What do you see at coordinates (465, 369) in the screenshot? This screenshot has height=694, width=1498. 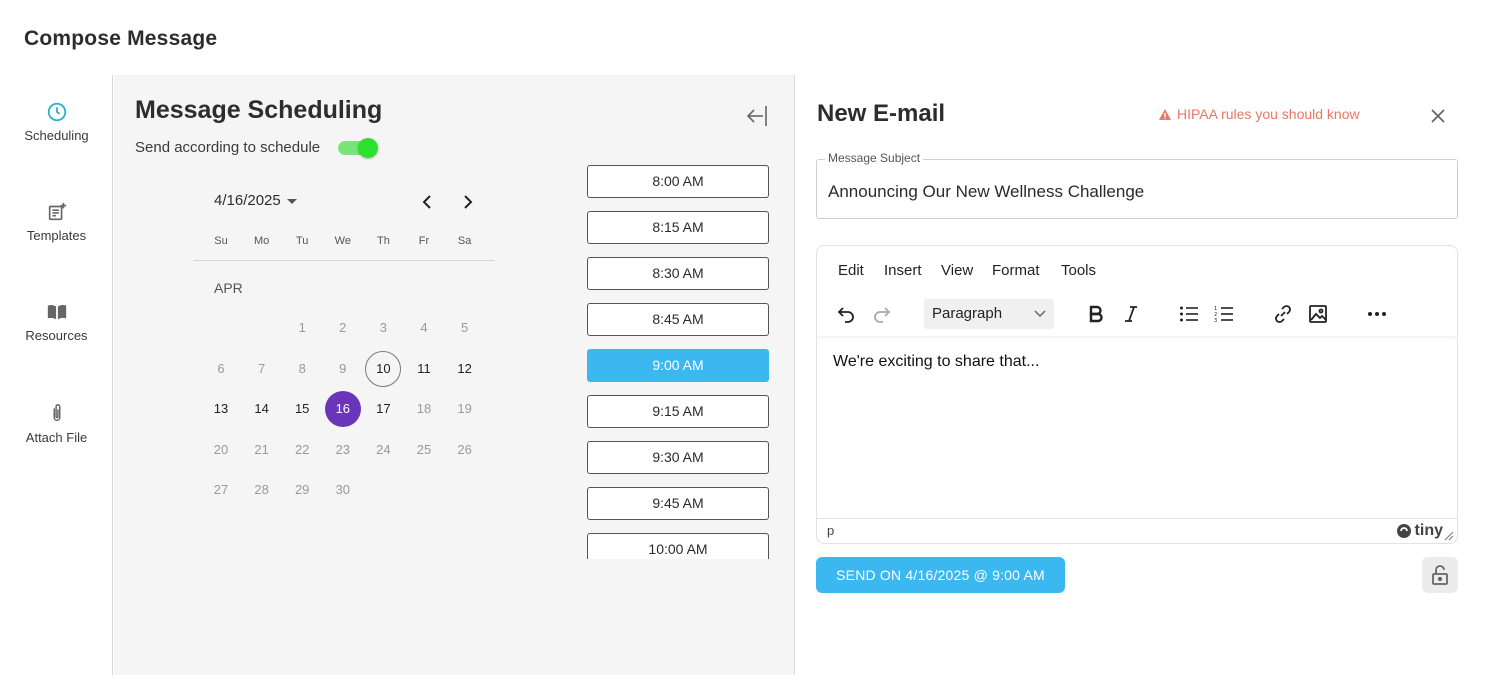 I see `calendar-day: 12` at bounding box center [465, 369].